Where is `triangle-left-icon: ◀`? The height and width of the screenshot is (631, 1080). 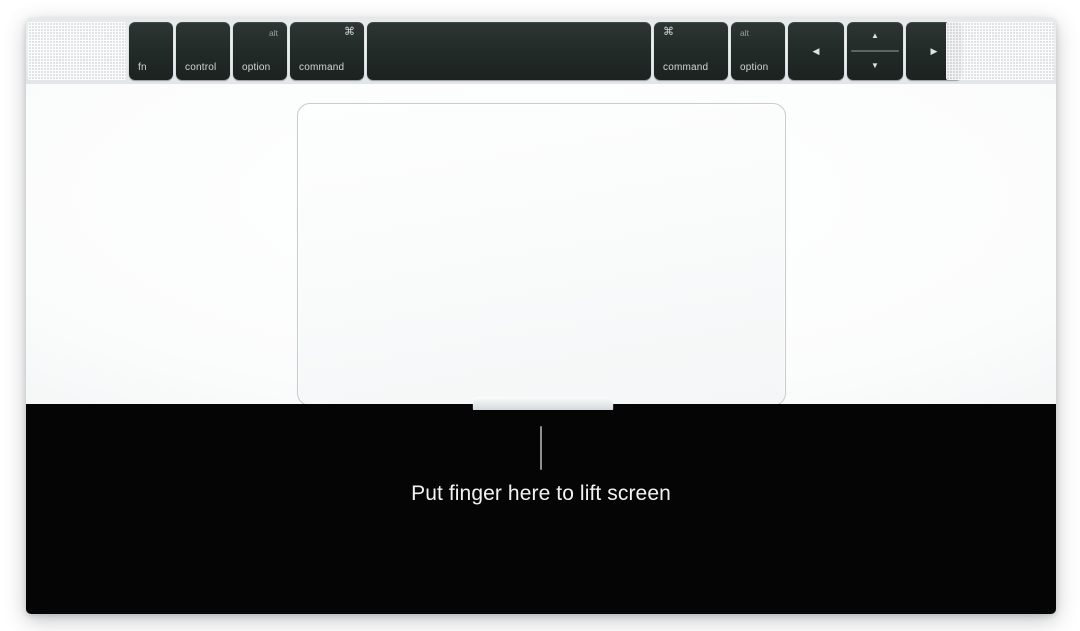
triangle-left-icon: ◀ is located at coordinates (816, 50).